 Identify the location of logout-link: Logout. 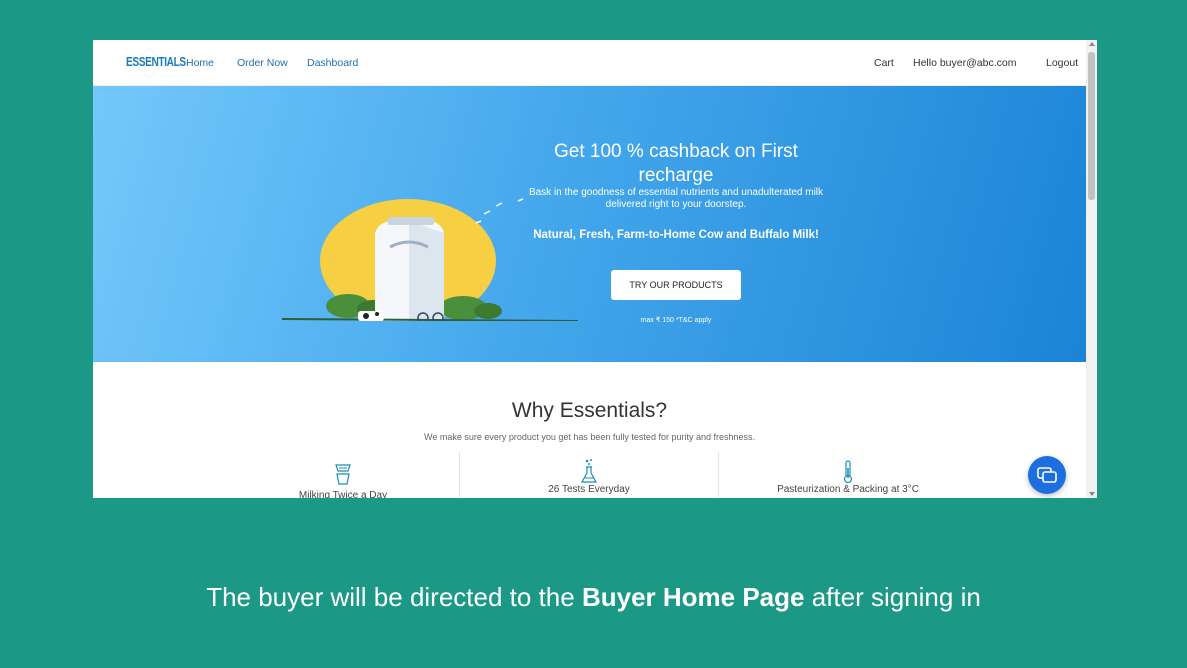
(1062, 63).